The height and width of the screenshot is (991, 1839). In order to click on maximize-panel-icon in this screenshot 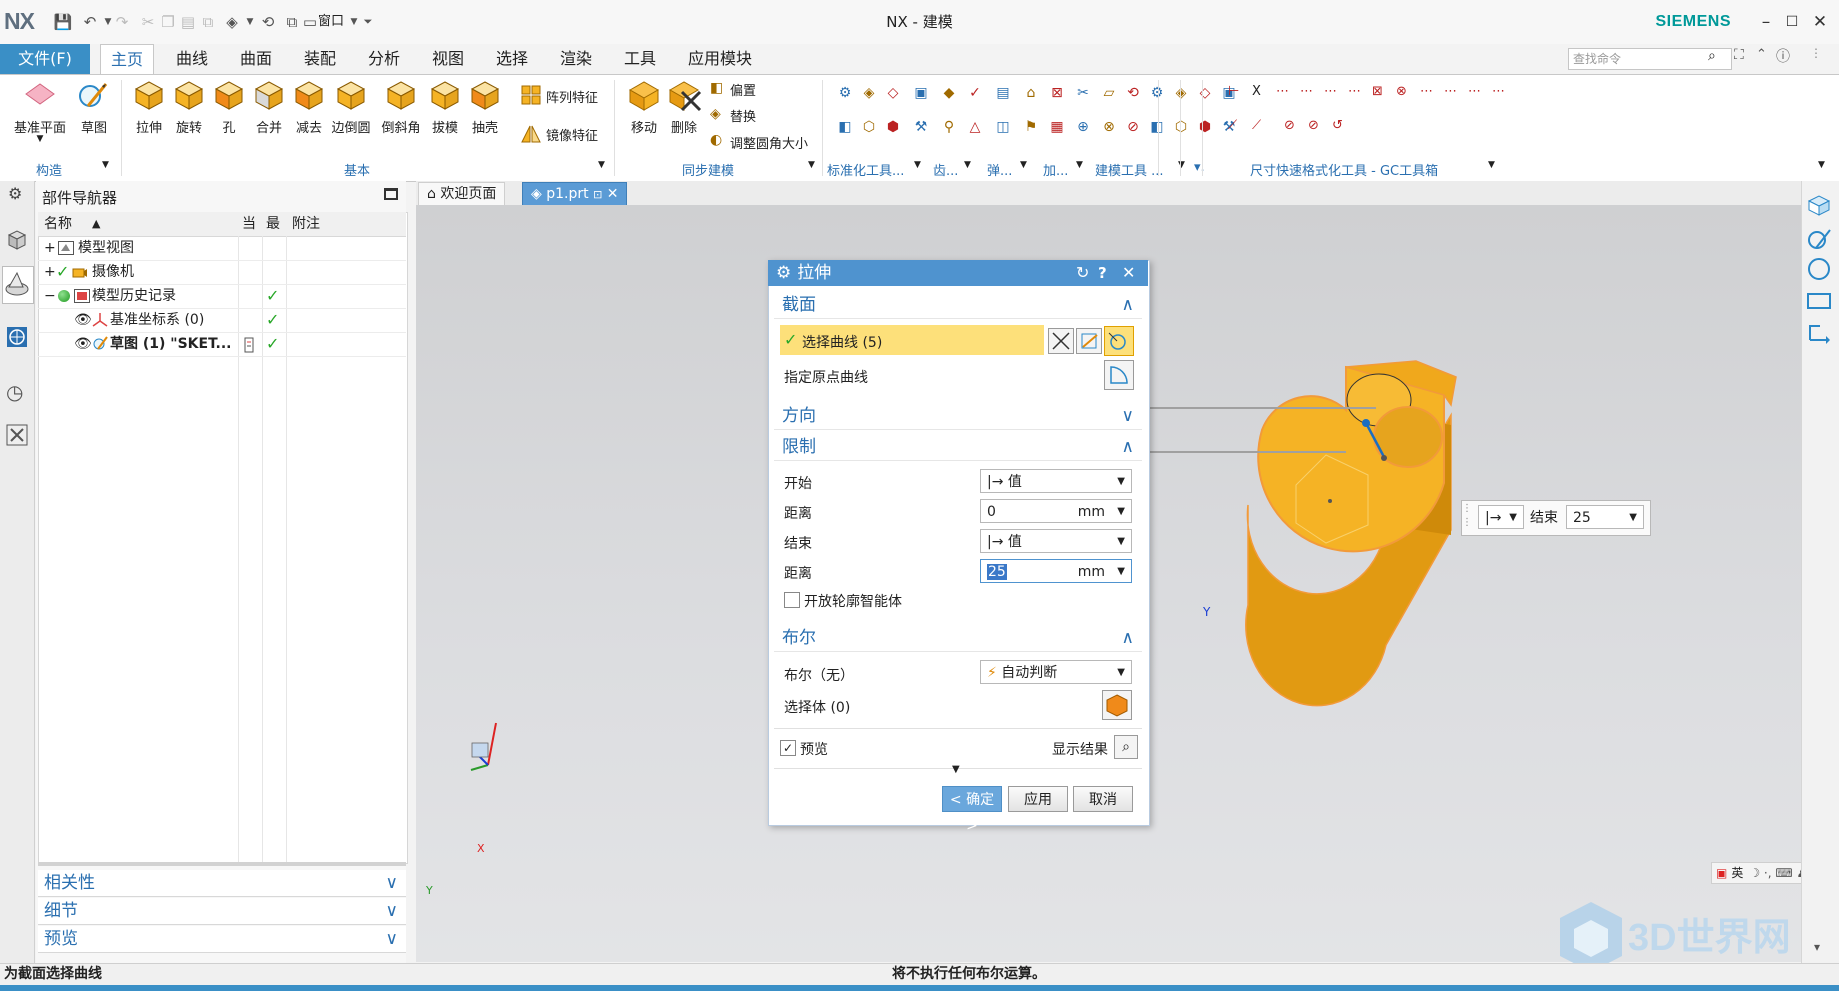, I will do `click(391, 194)`.